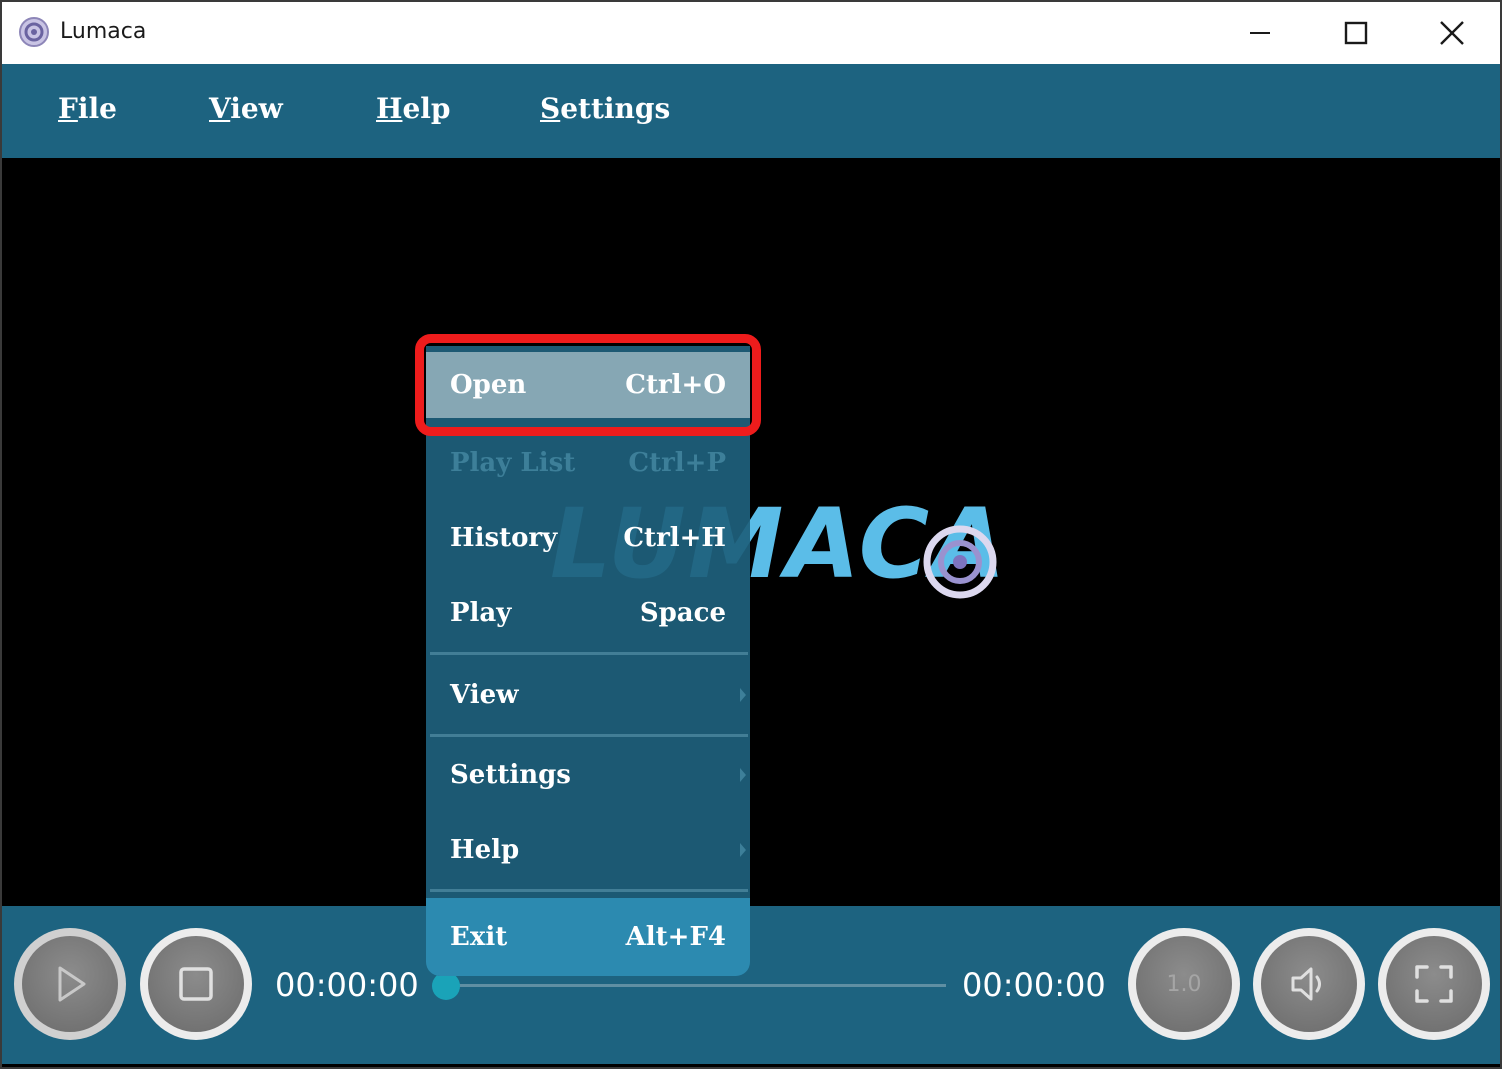 This screenshot has height=1069, width=1502. I want to click on menu-item-view-label: View, so click(484, 695).